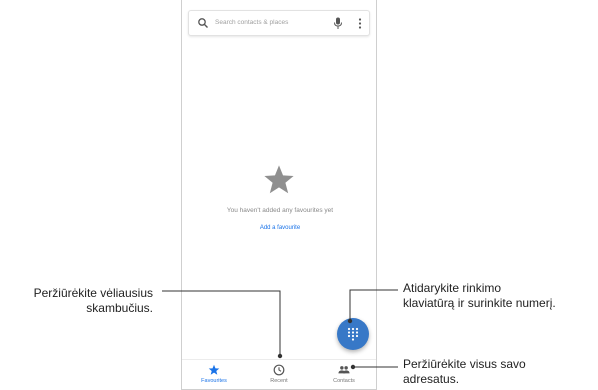 This screenshot has width=598, height=390. I want to click on callout-dialpad-line-1: Atidarykite rinkimo, so click(452, 288).